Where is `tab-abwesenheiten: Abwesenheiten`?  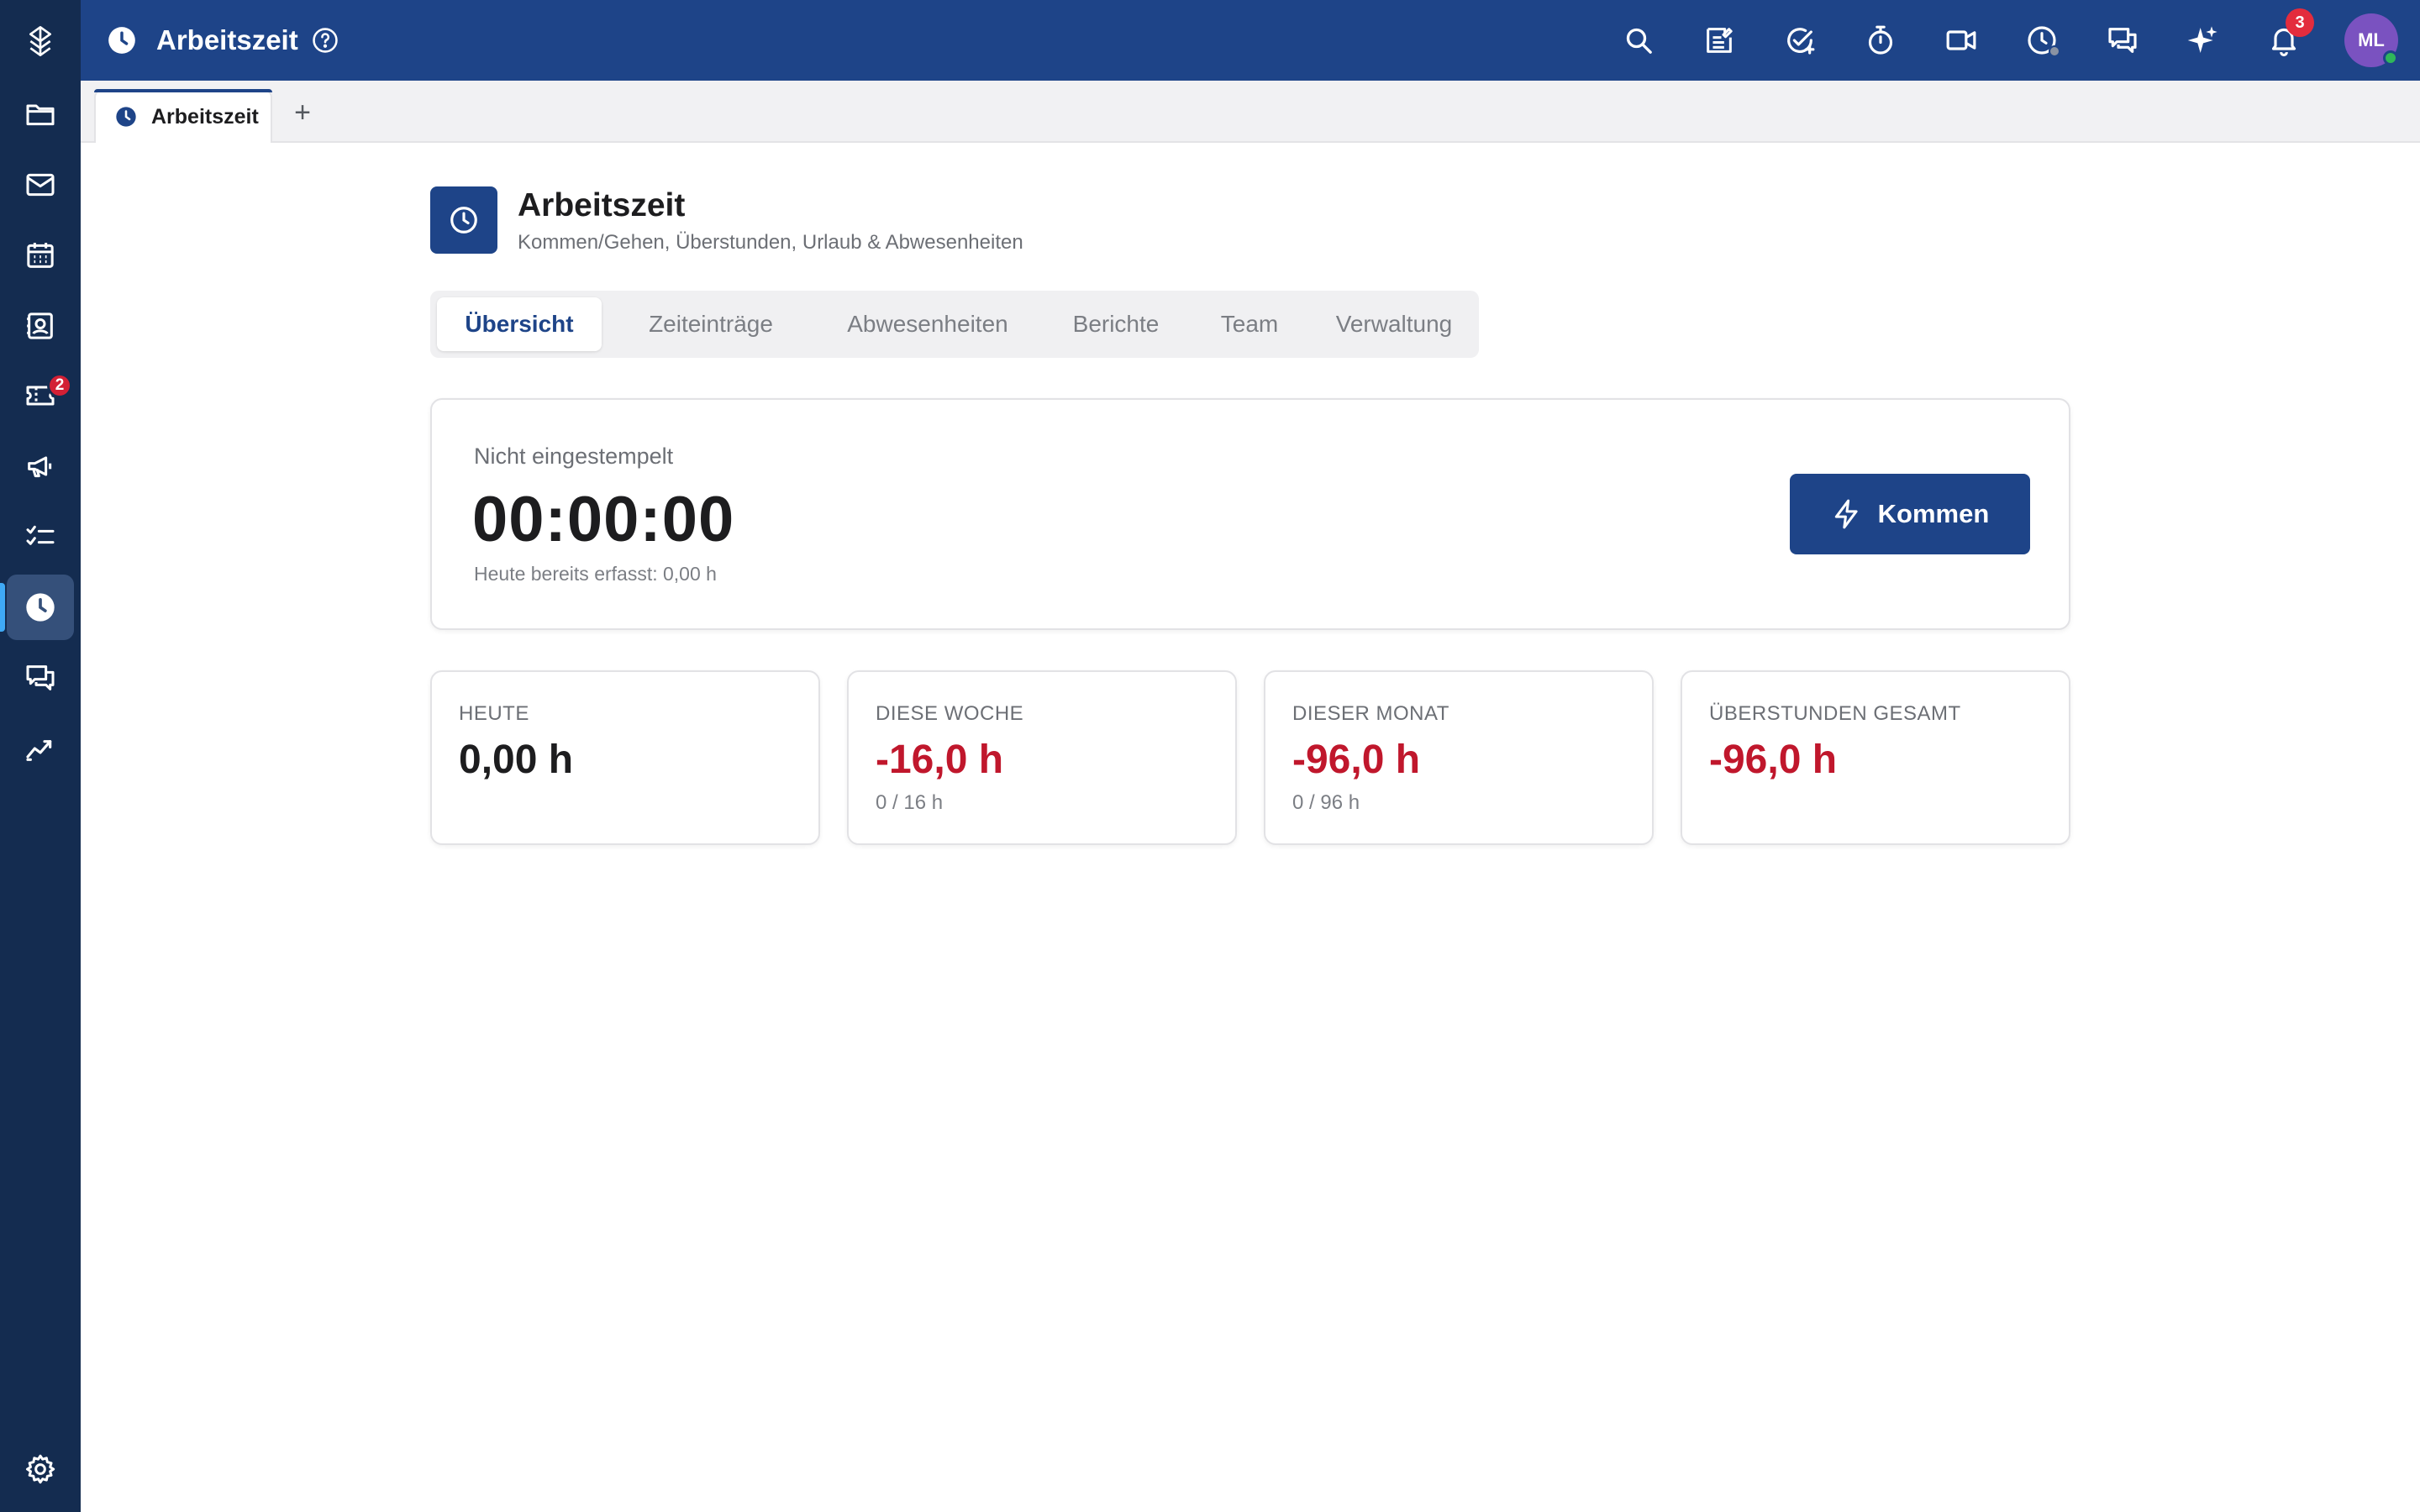 tab-abwesenheiten: Abwesenheiten is located at coordinates (928, 324).